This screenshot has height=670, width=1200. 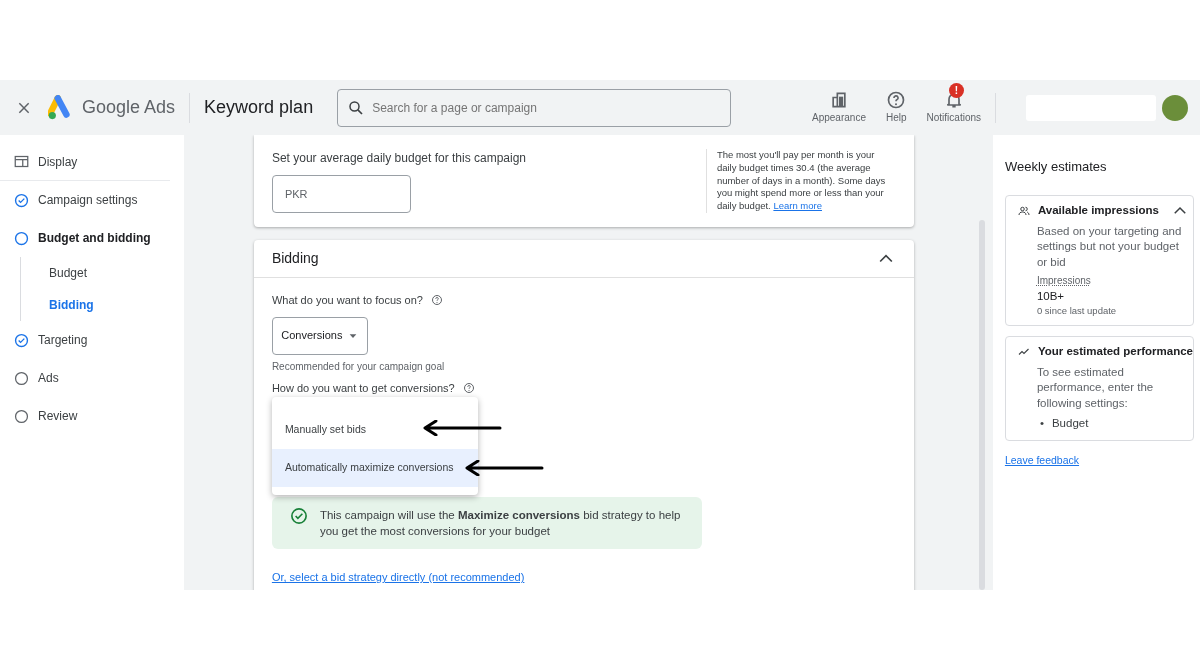 I want to click on card-title: Your estimated performance, so click(x=1115, y=352).